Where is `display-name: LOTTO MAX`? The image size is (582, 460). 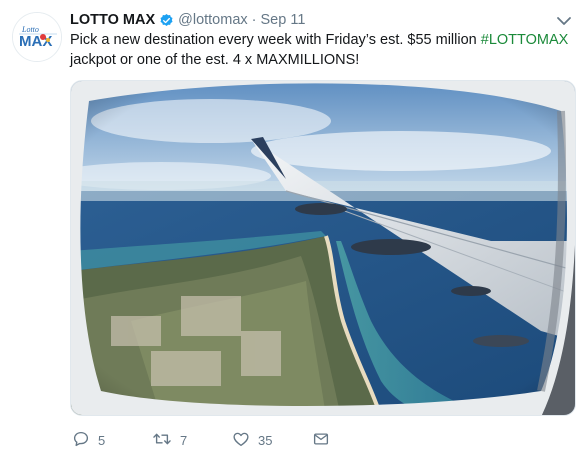
display-name: LOTTO MAX is located at coordinates (112, 20).